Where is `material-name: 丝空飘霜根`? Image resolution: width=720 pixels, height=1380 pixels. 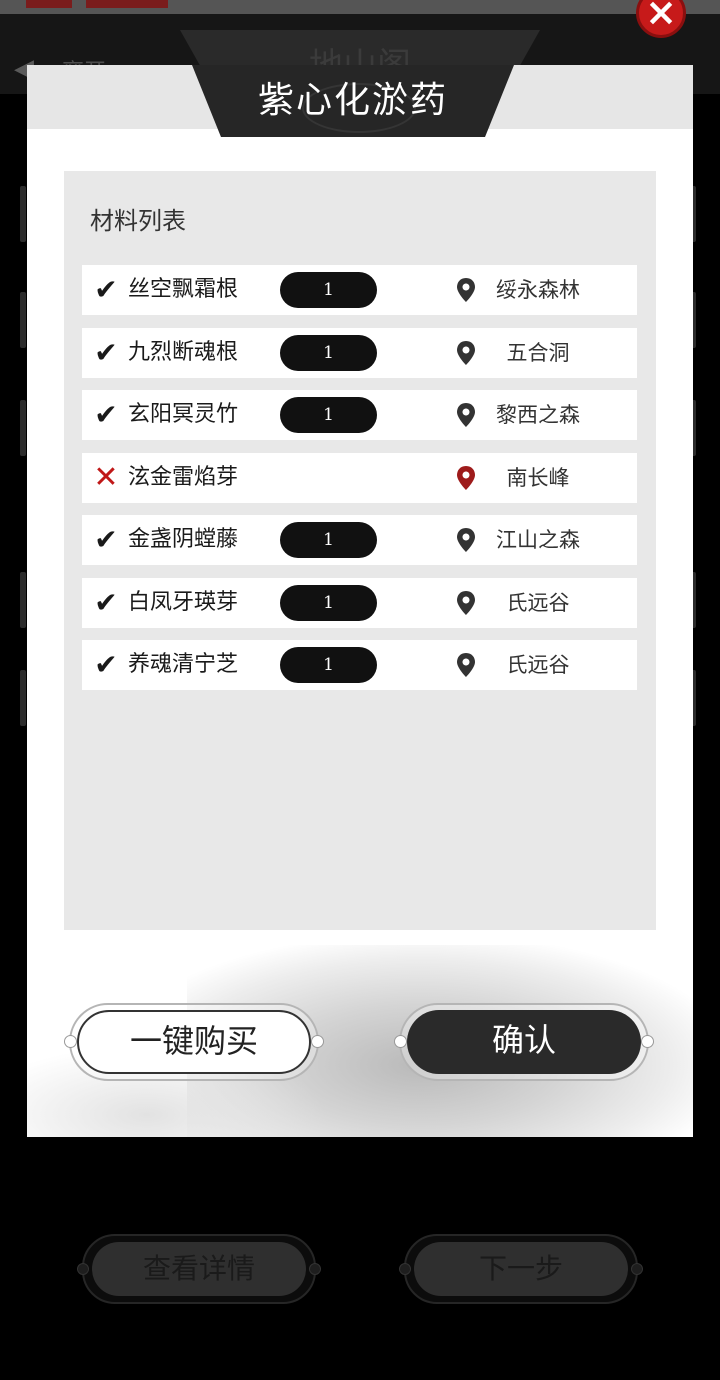
material-name: 丝空飘霜根 is located at coordinates (183, 289).